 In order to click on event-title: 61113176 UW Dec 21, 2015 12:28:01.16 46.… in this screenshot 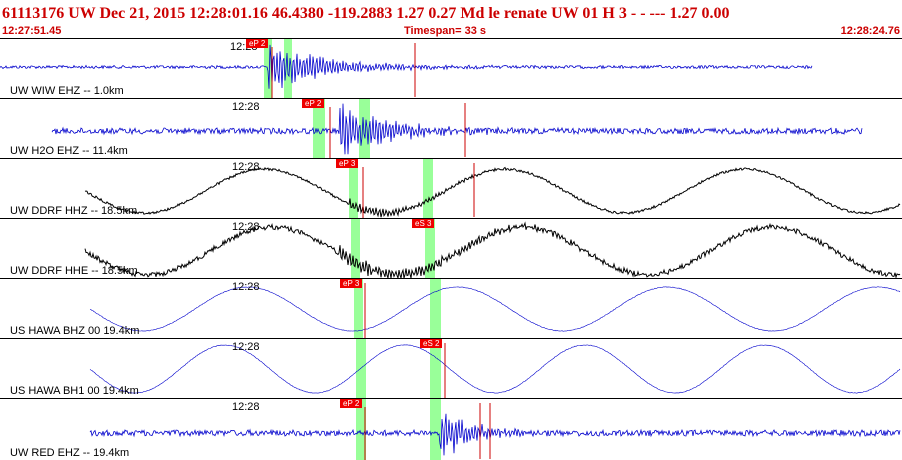, I will do `click(366, 13)`.